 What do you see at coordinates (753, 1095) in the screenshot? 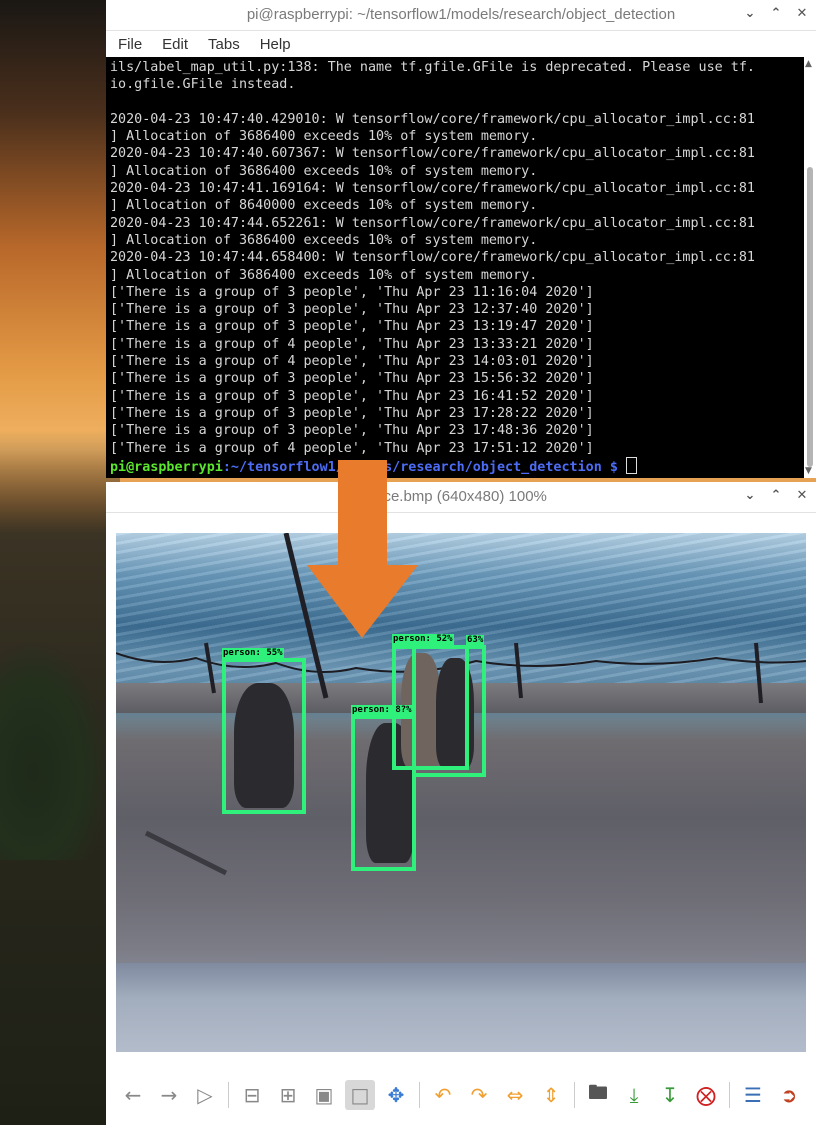
I see `preferences-icon: ☰` at bounding box center [753, 1095].